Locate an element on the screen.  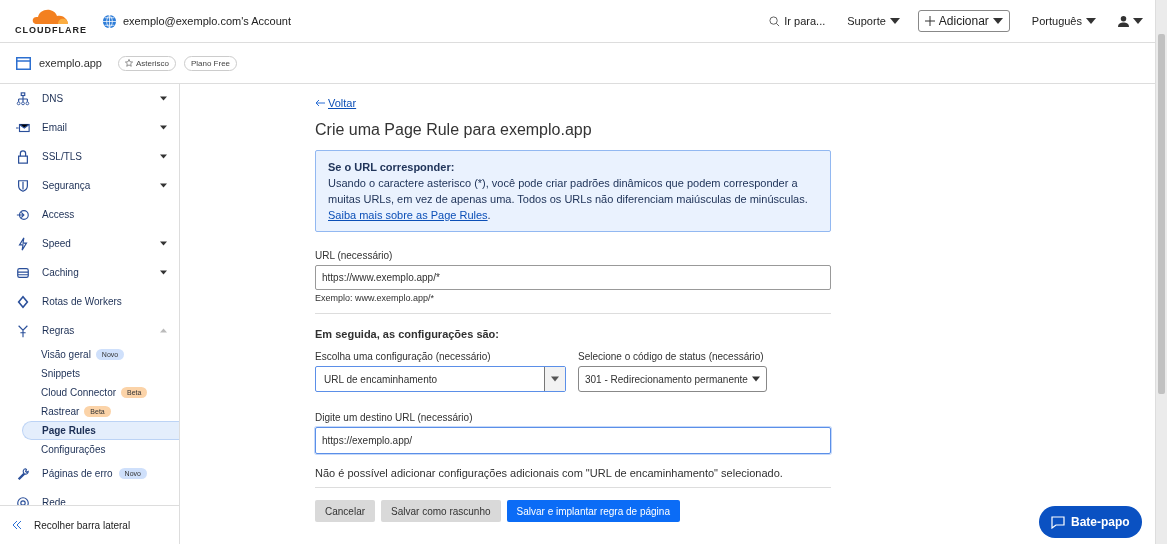
destination-url-field: https://exemplo.app/ is located at coordinates (573, 440).